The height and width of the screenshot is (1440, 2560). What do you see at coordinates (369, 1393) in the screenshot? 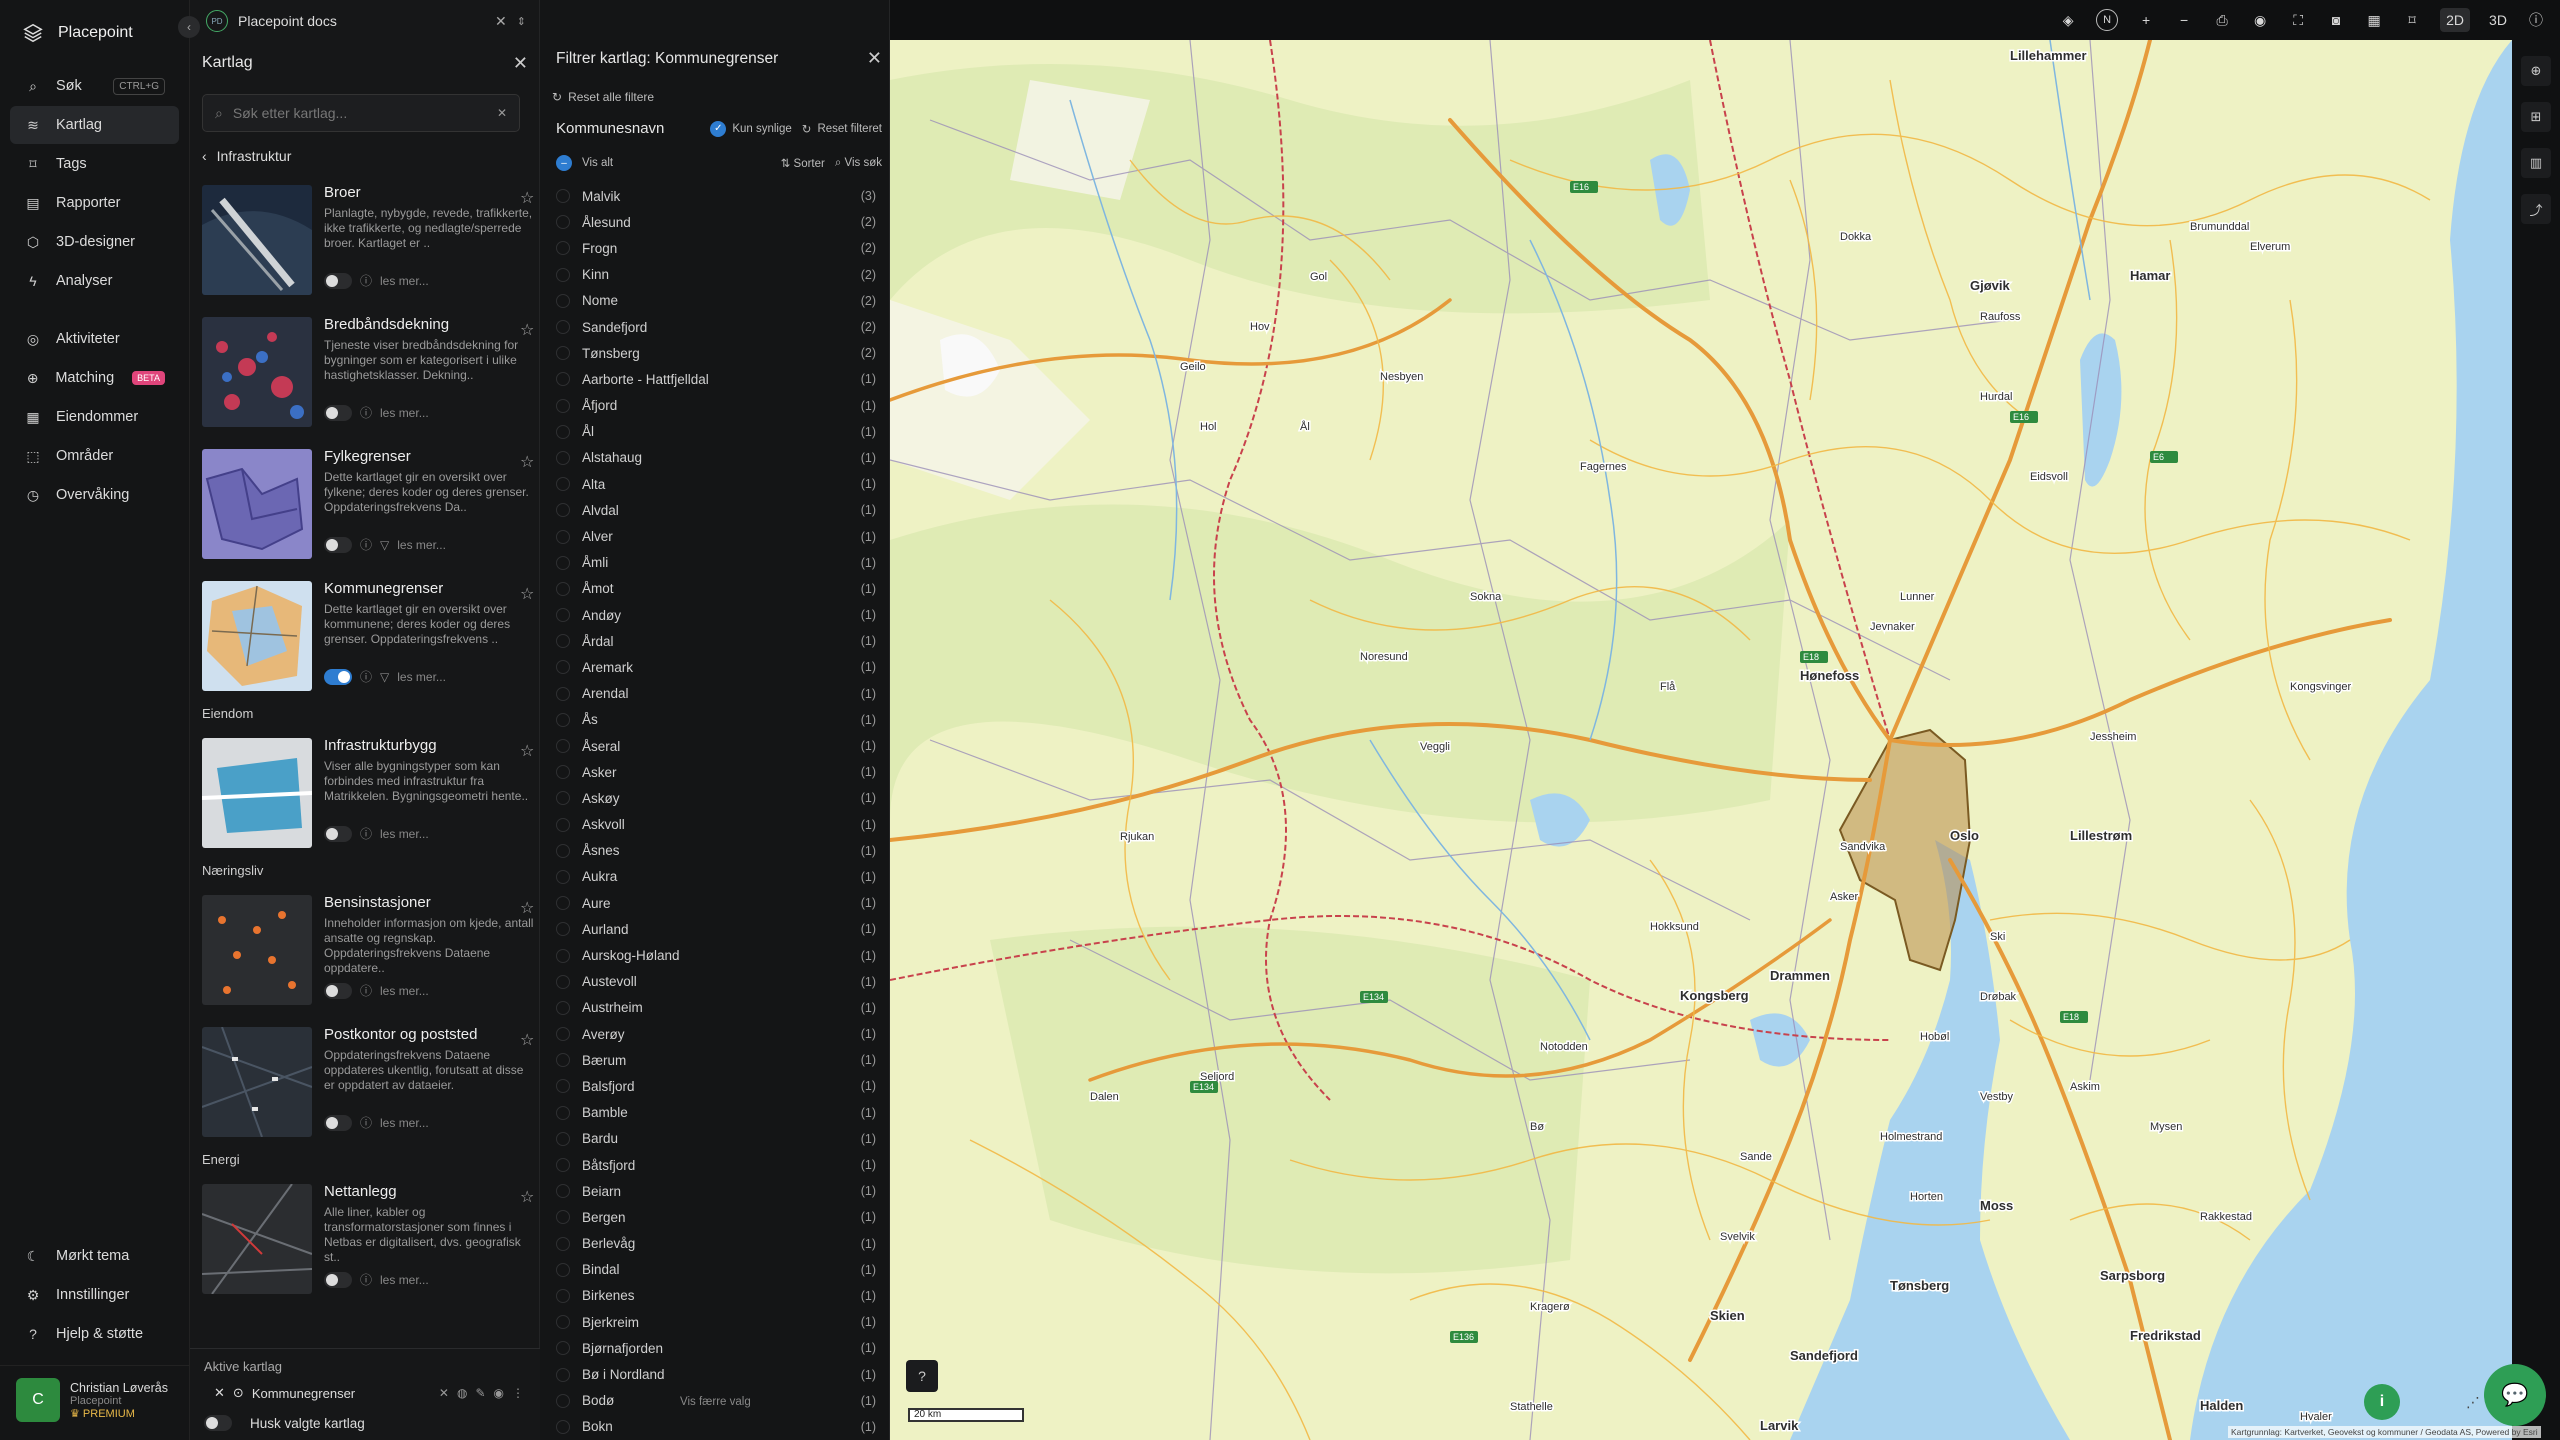
I see `active-layer-row: ✕ ⊙ Kommunegrenser ✕ ◍ ✎ ◉ ⋮` at bounding box center [369, 1393].